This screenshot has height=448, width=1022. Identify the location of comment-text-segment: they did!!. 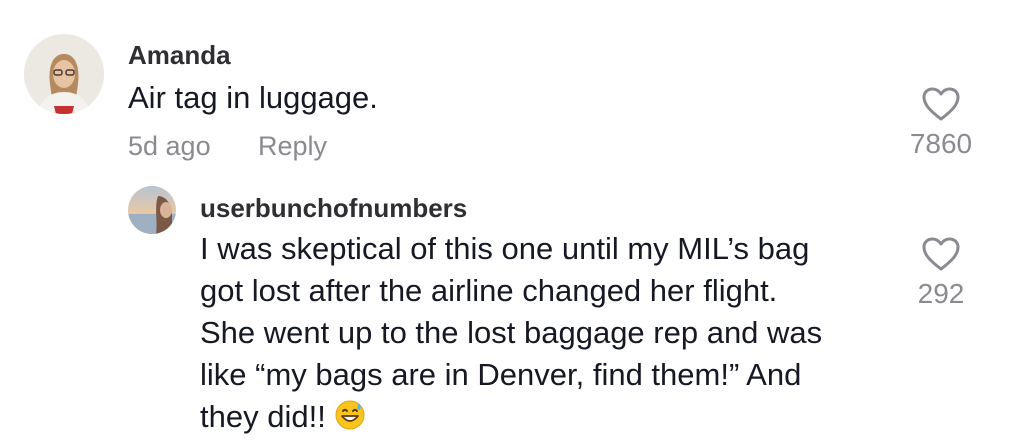
(263, 416).